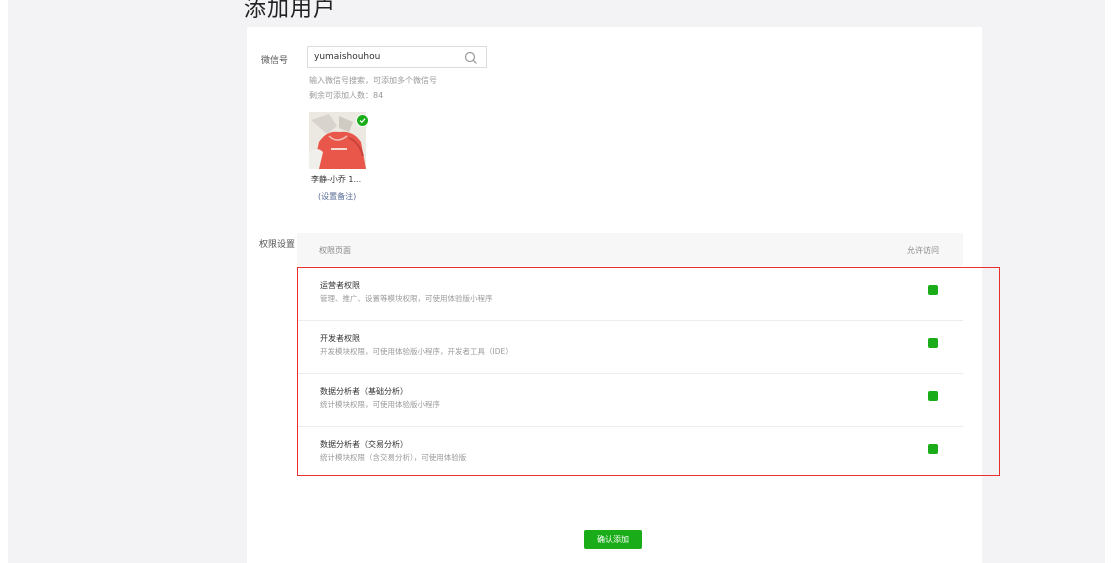 This screenshot has height=563, width=1111. I want to click on set-remark-link: (设置备注), so click(337, 196).